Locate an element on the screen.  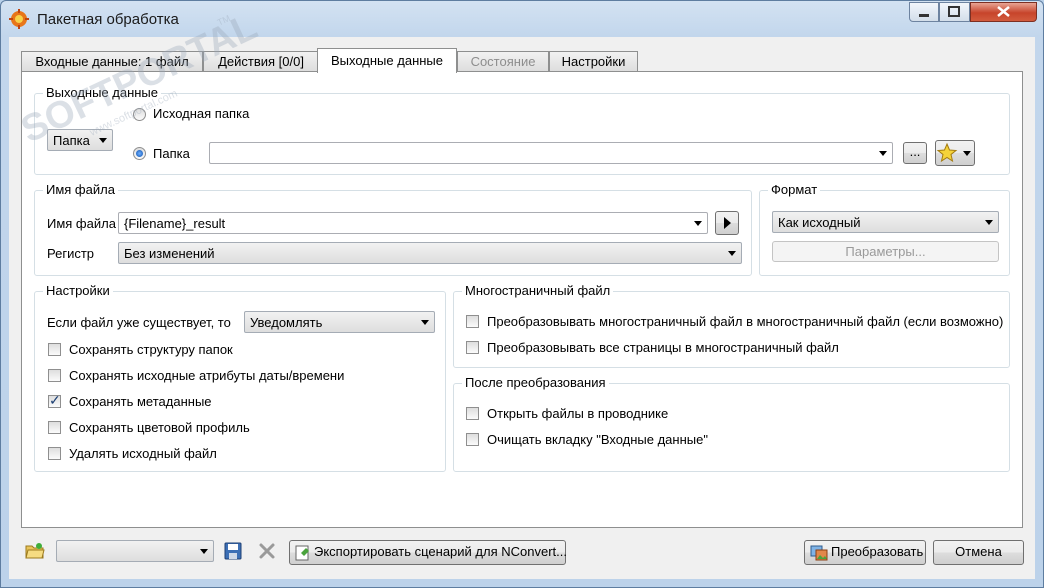
keep-datetime-checkbox is located at coordinates (54, 375).